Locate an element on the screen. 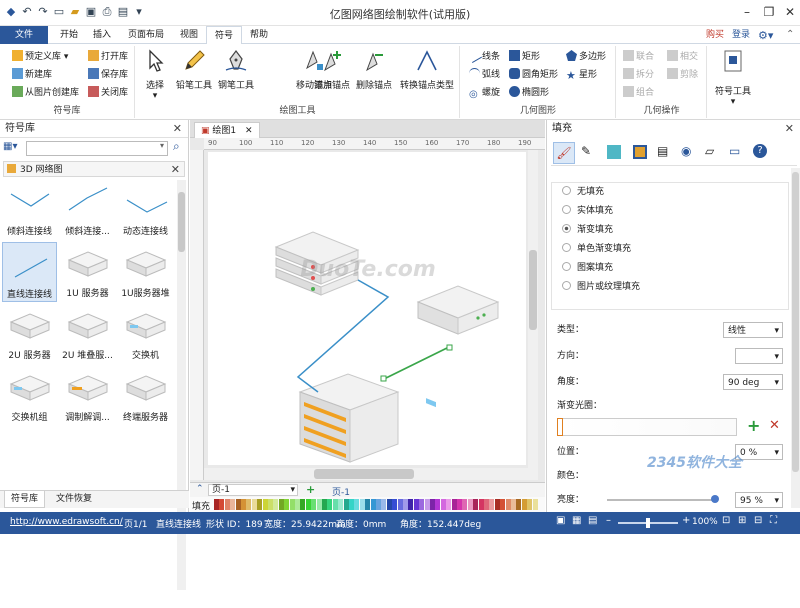  shape-item-1u-server: 1U 服务器 is located at coordinates (87, 272).